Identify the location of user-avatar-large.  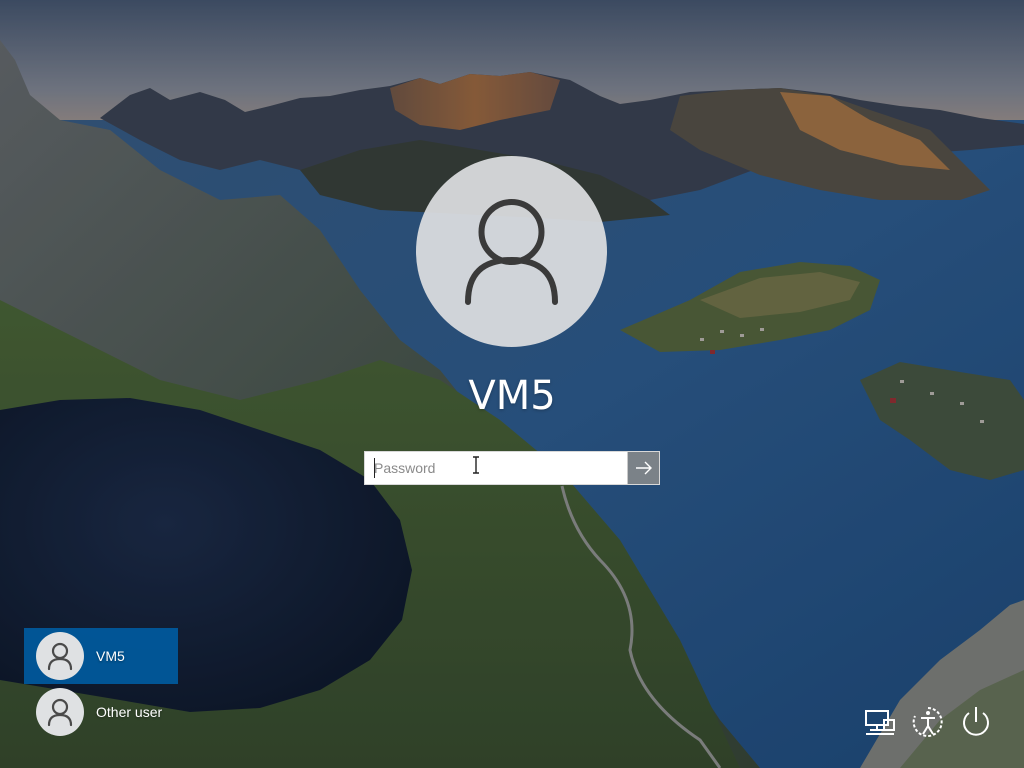
(511, 251).